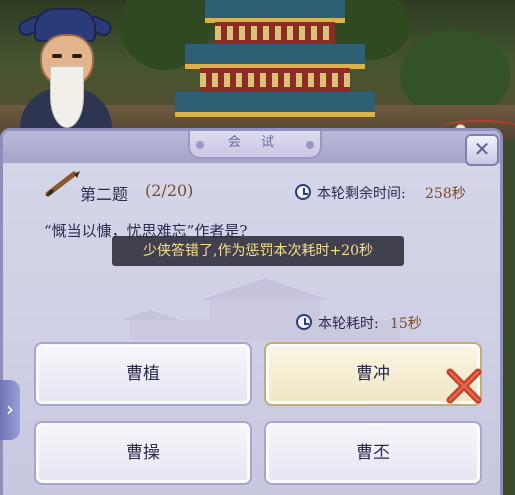 Image resolution: width=515 pixels, height=495 pixels. Describe the element at coordinates (464, 386) in the screenshot. I see `wrong-x-icon` at that location.